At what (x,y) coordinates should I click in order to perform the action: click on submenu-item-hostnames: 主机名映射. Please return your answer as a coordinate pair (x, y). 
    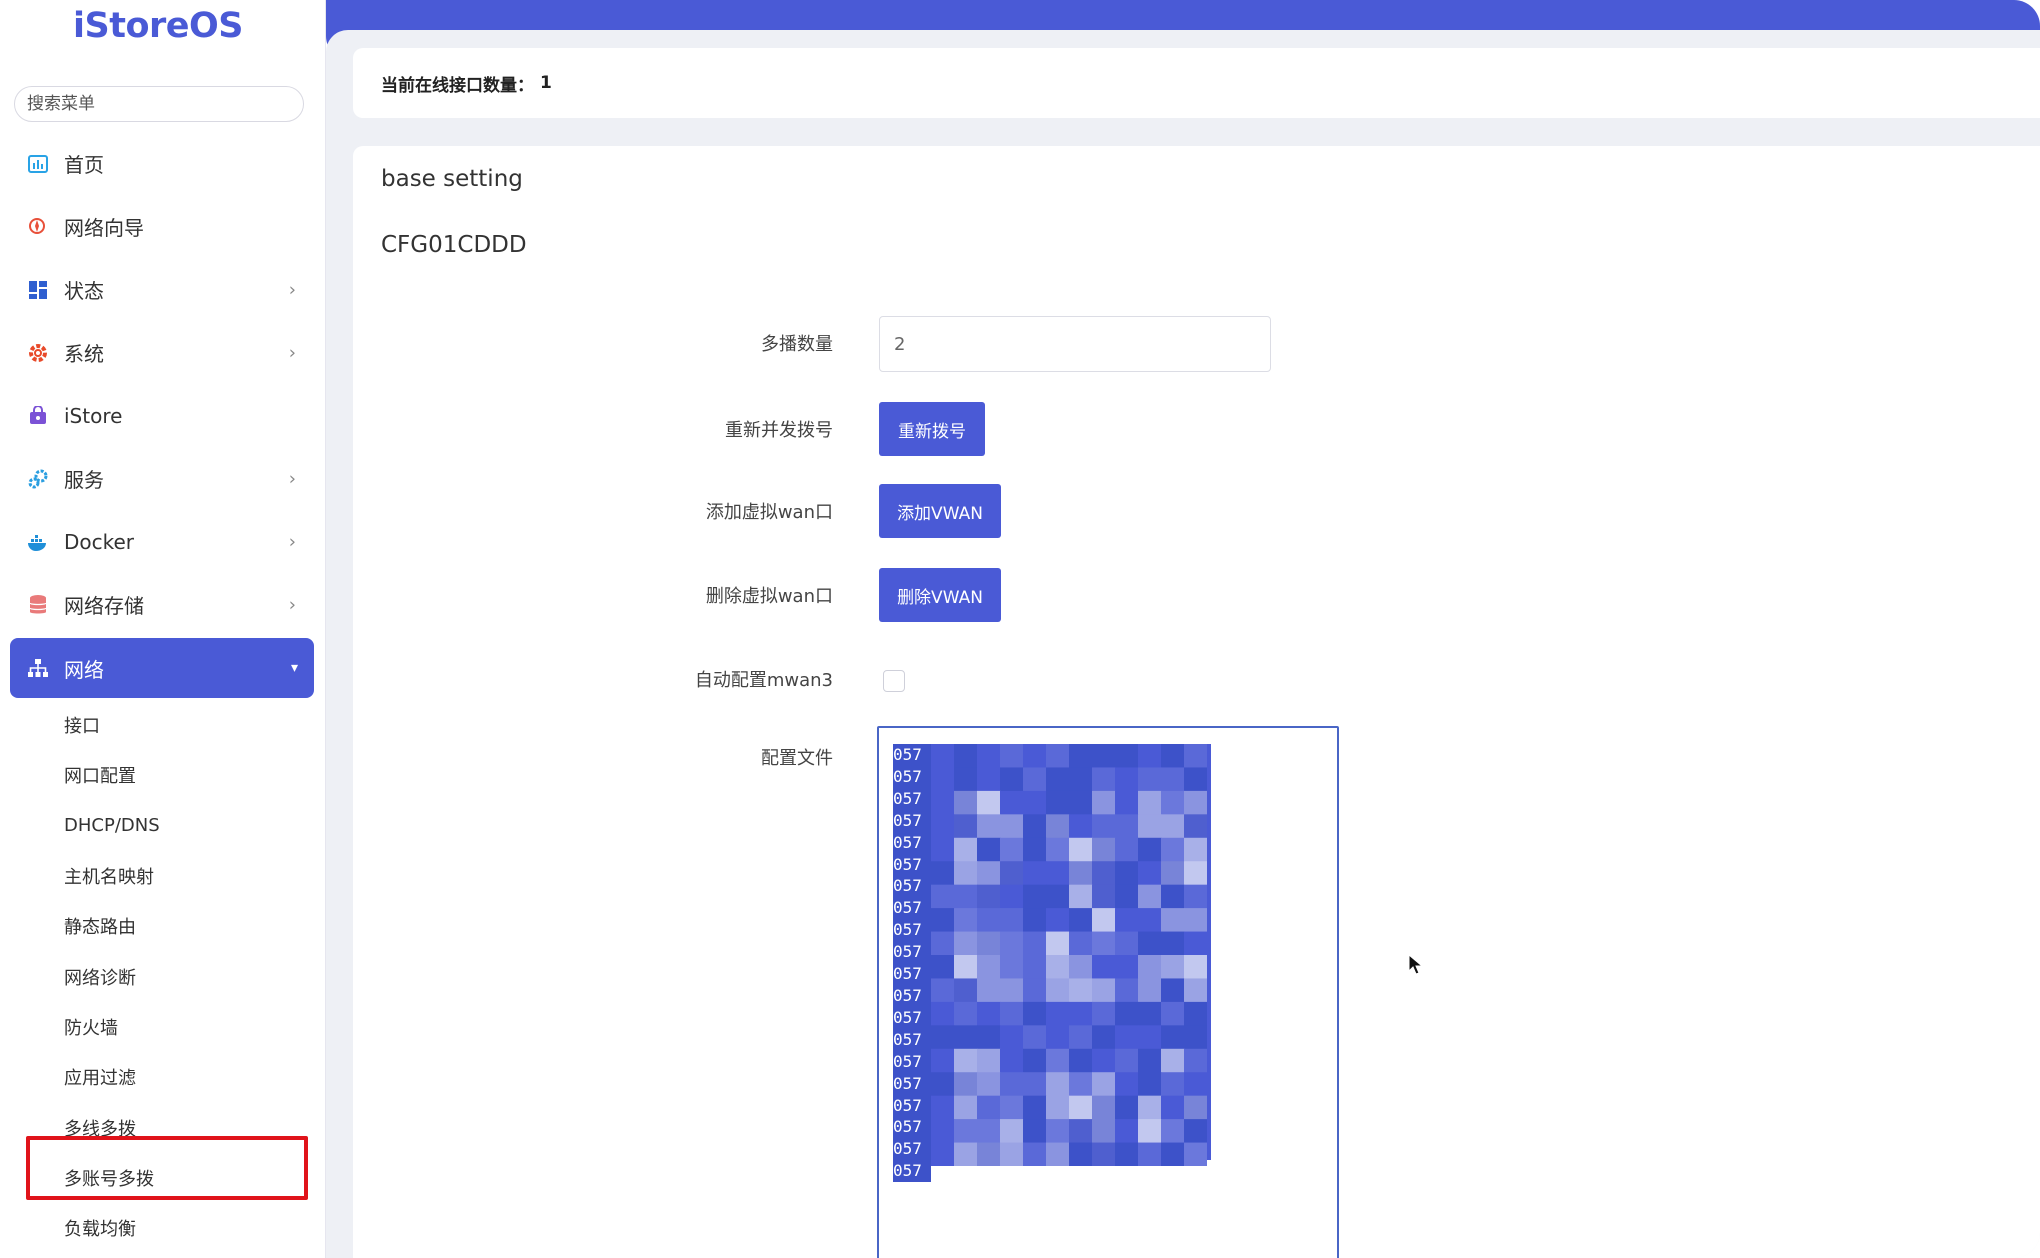
    Looking at the image, I should click on (163, 876).